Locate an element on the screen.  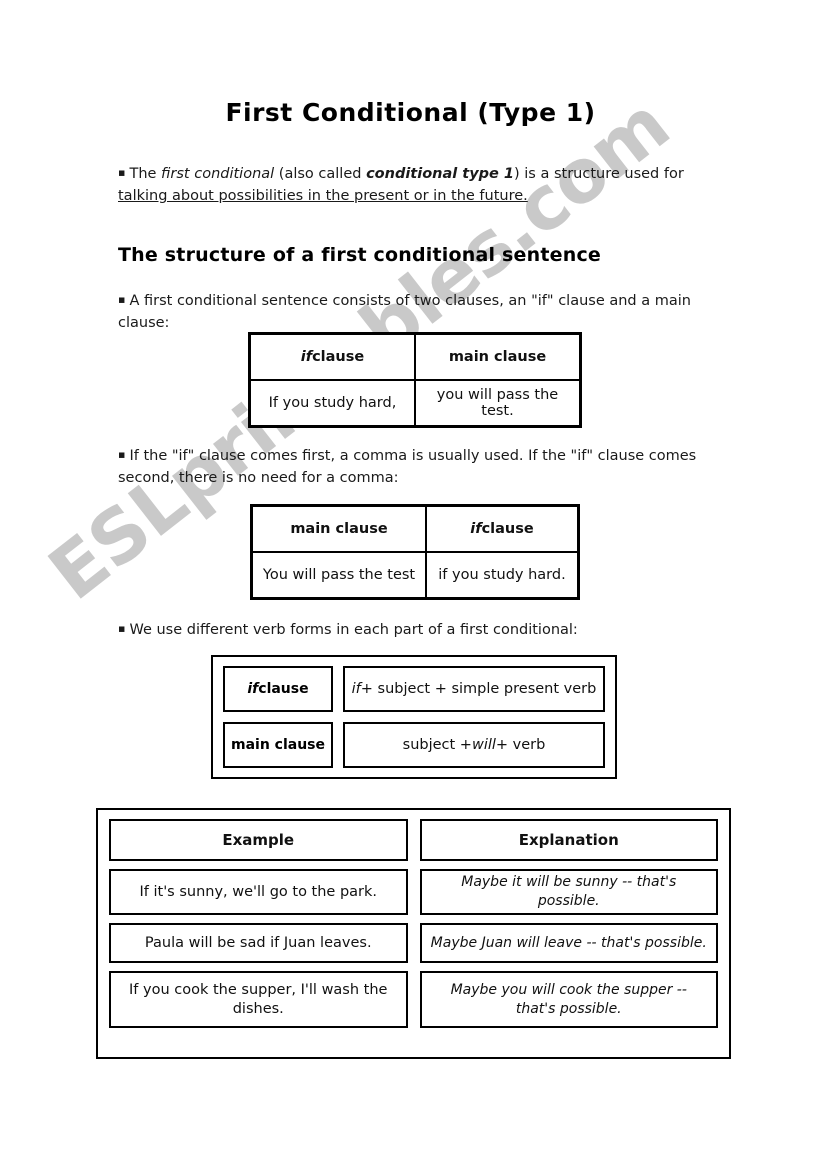
examples-header-explanation: Explanation is located at coordinates (568, 840).